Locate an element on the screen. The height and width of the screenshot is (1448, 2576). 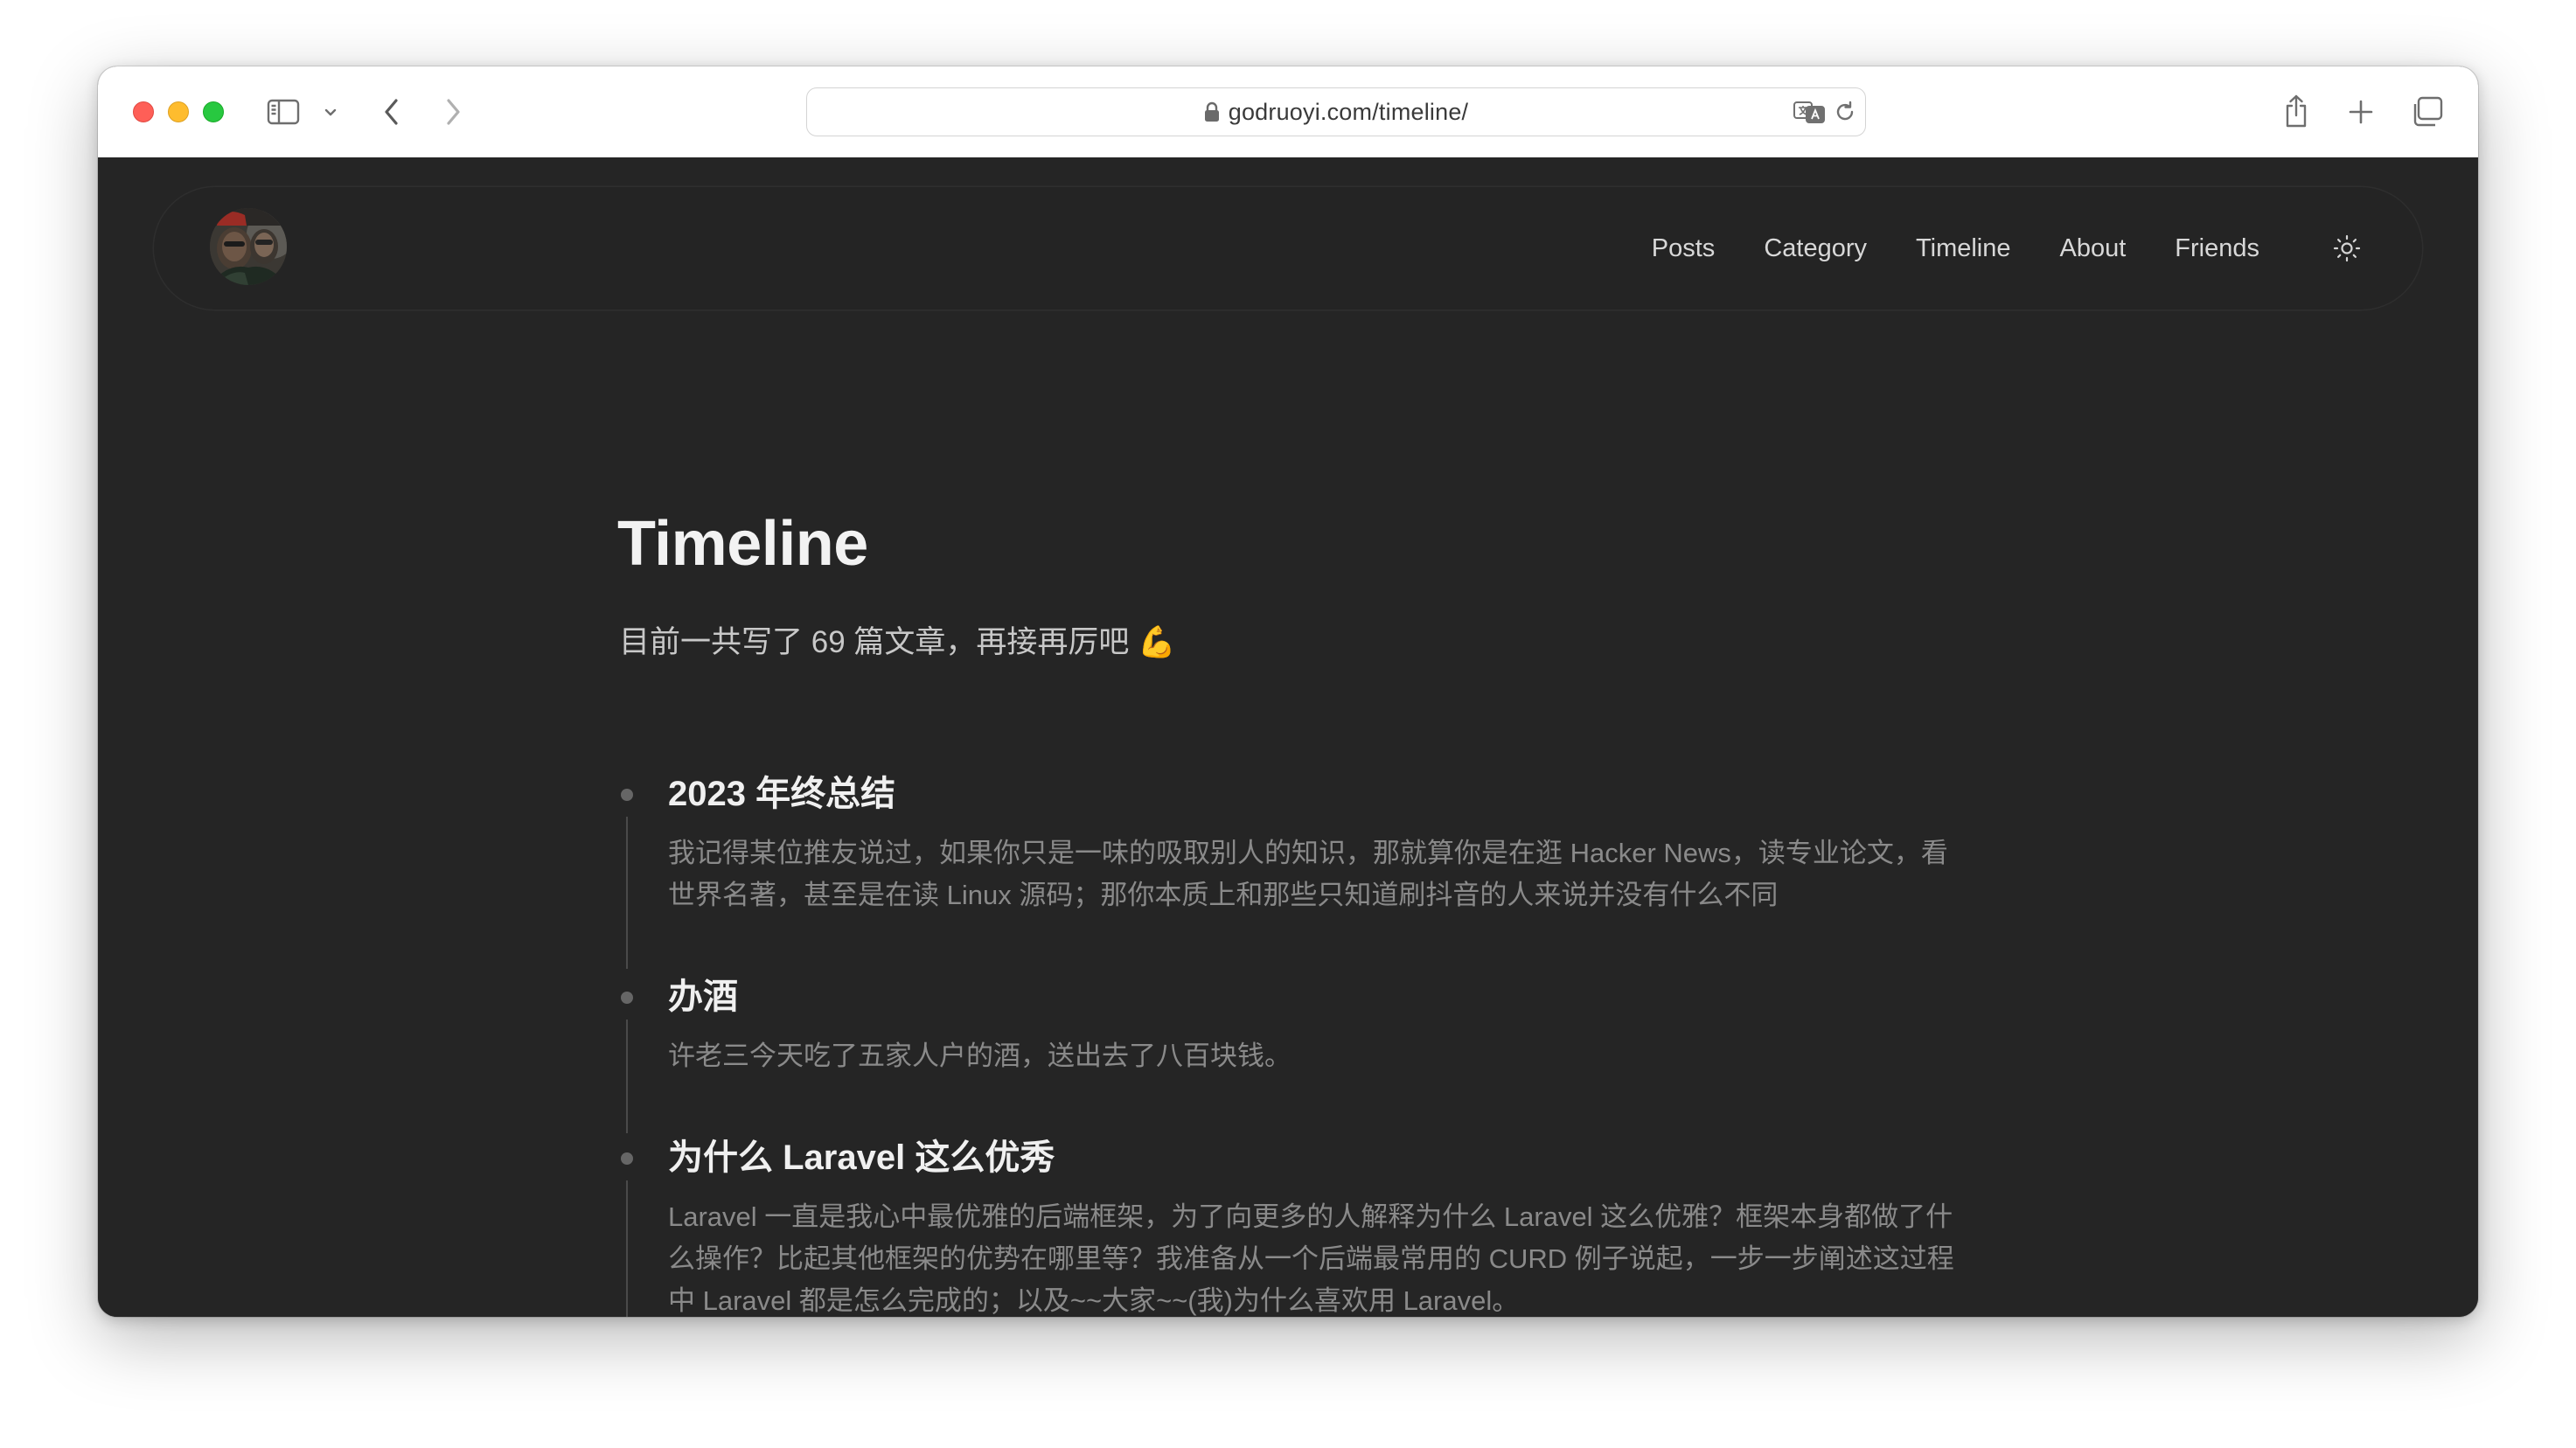
sun-icon is located at coordinates (2347, 248).